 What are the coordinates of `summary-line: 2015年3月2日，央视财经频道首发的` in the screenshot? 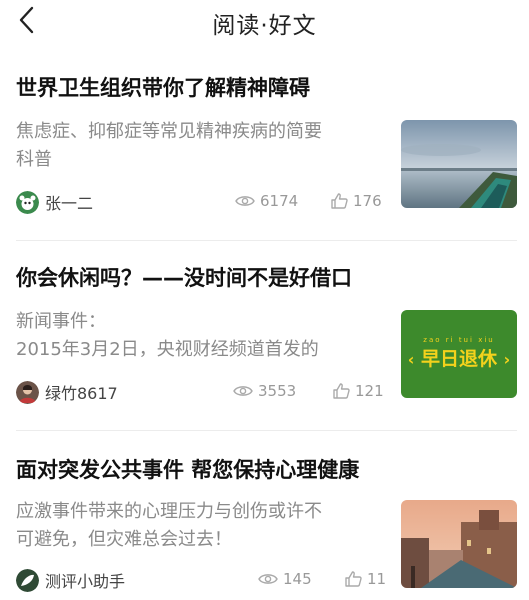 It's located at (167, 349).